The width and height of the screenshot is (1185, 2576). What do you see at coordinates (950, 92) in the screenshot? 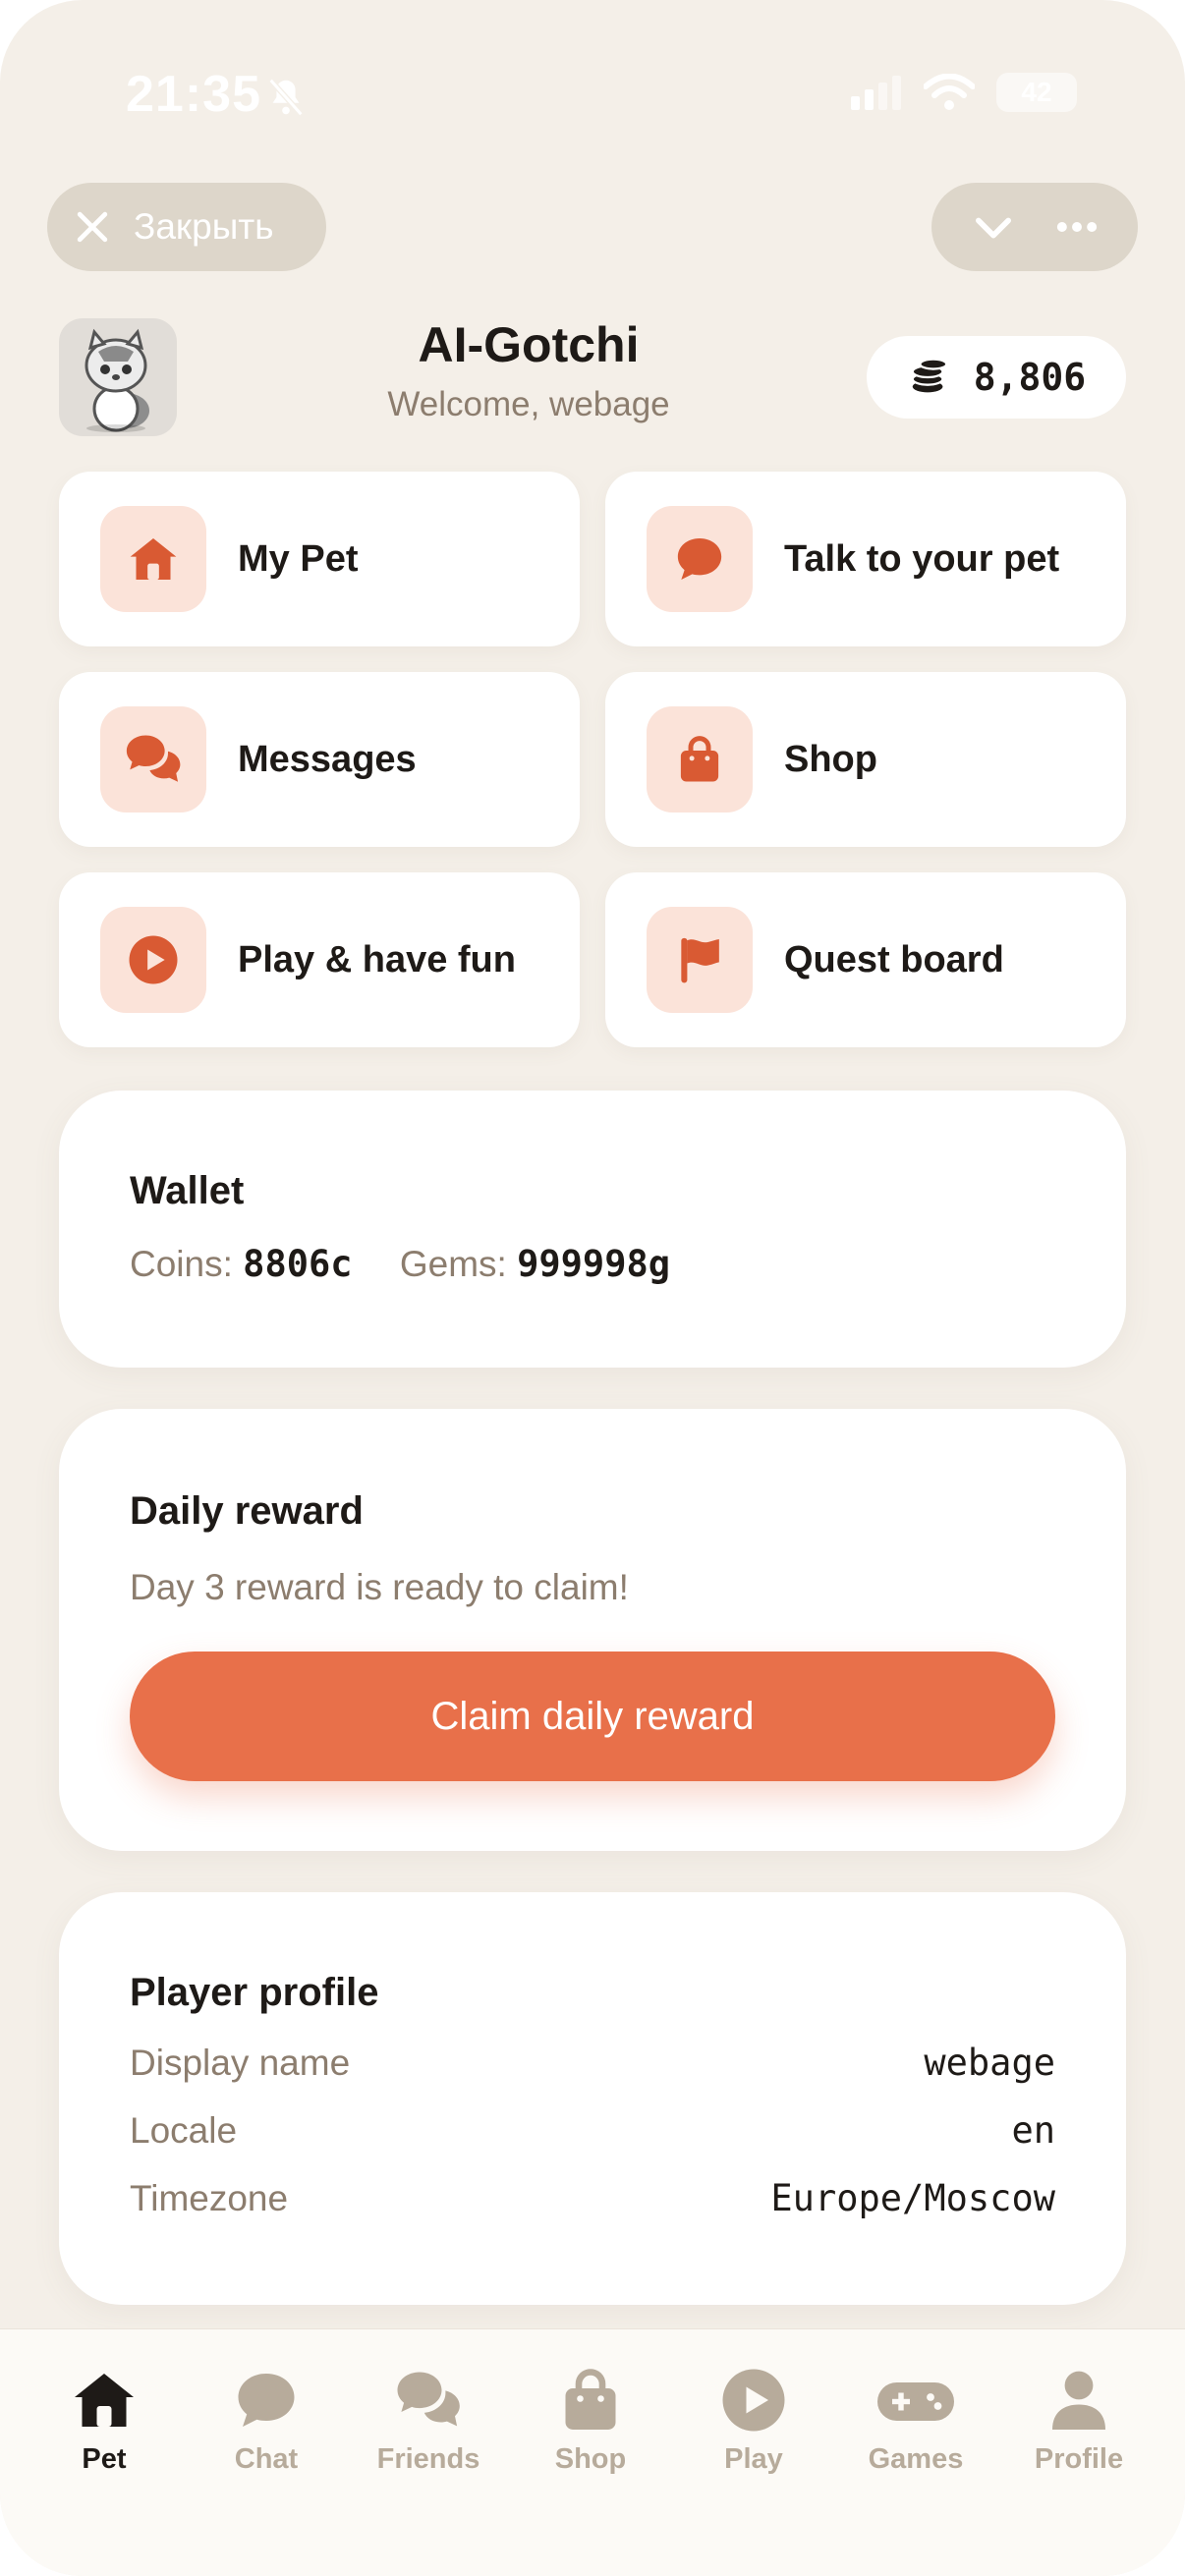
I see `wifi-icon` at bounding box center [950, 92].